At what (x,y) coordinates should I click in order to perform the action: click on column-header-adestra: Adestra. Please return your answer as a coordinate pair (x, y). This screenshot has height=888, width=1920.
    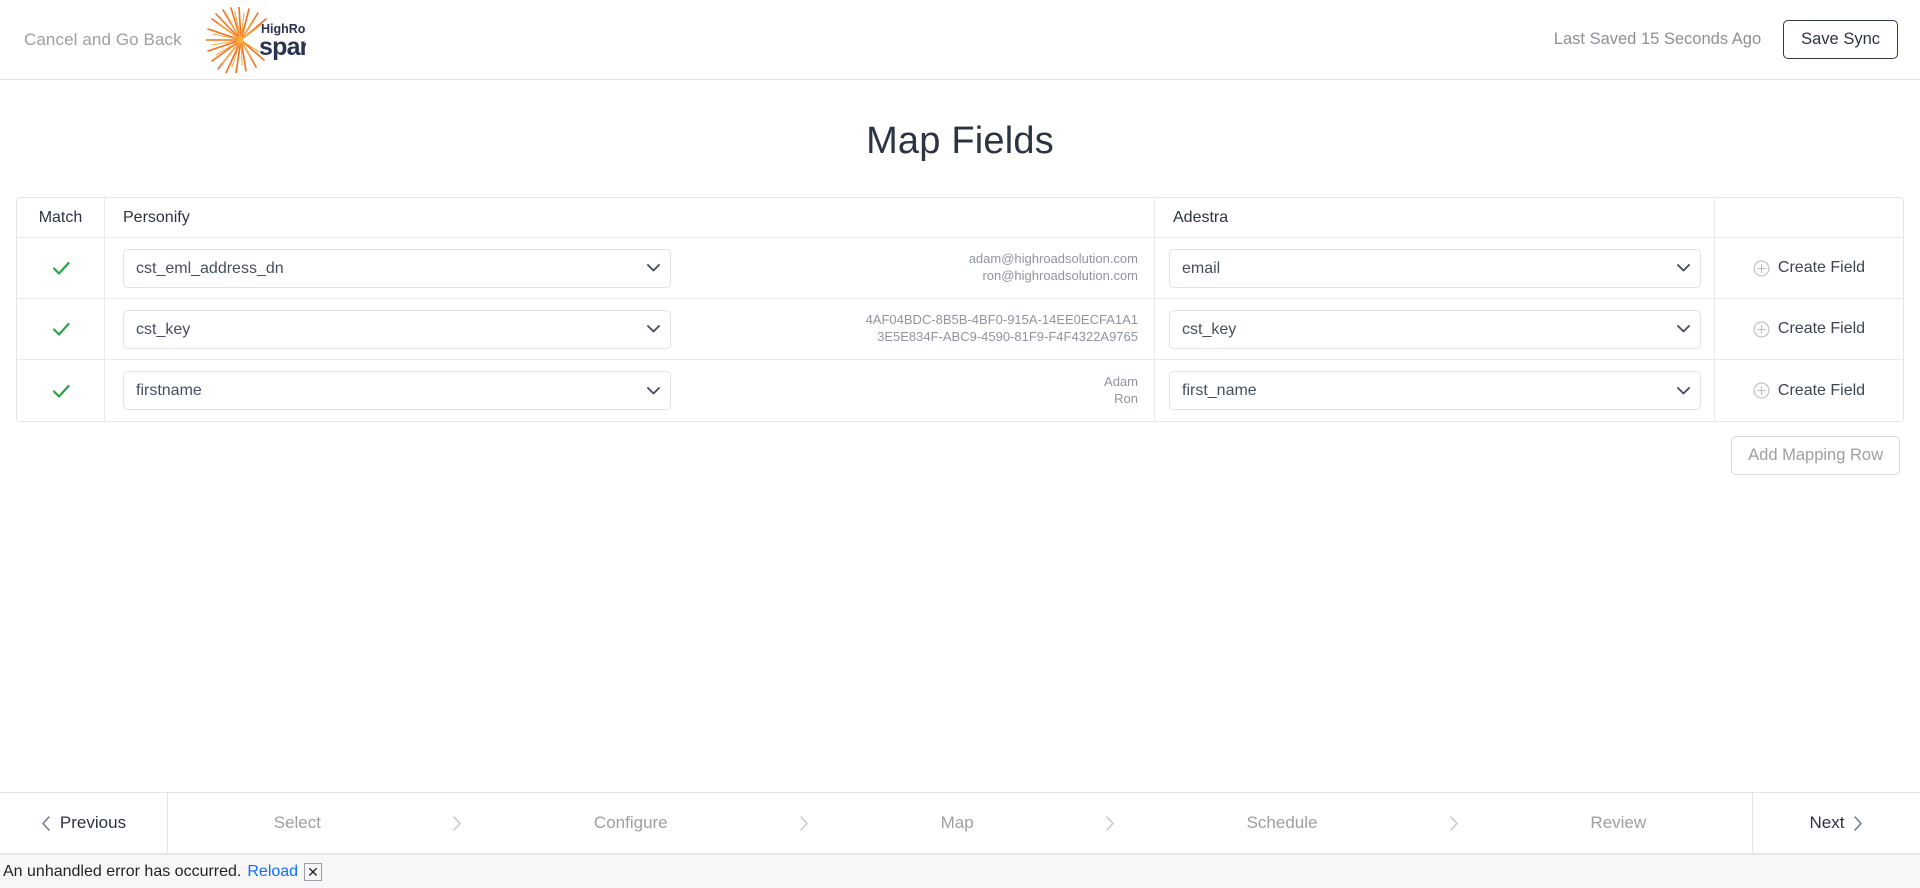
    Looking at the image, I should click on (1201, 217).